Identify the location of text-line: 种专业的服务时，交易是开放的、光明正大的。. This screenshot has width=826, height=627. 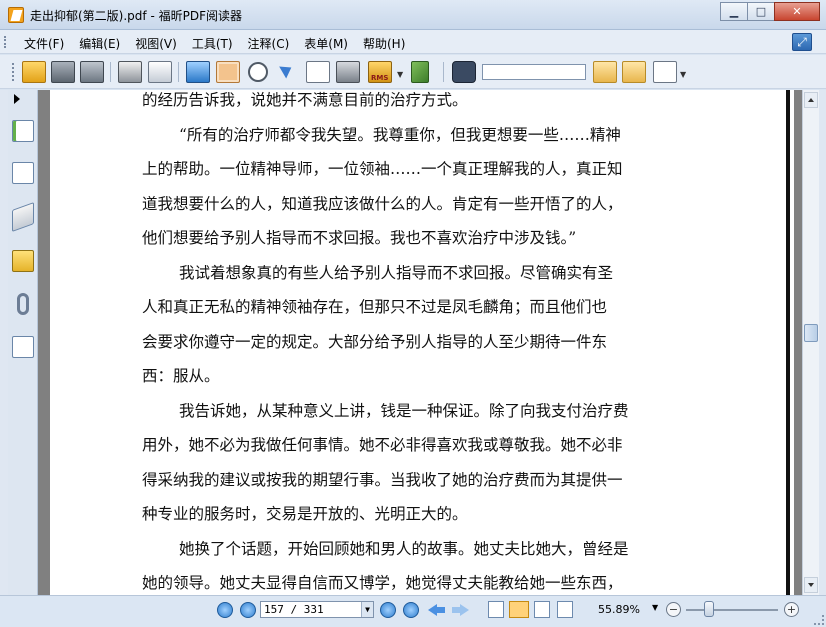
(305, 514).